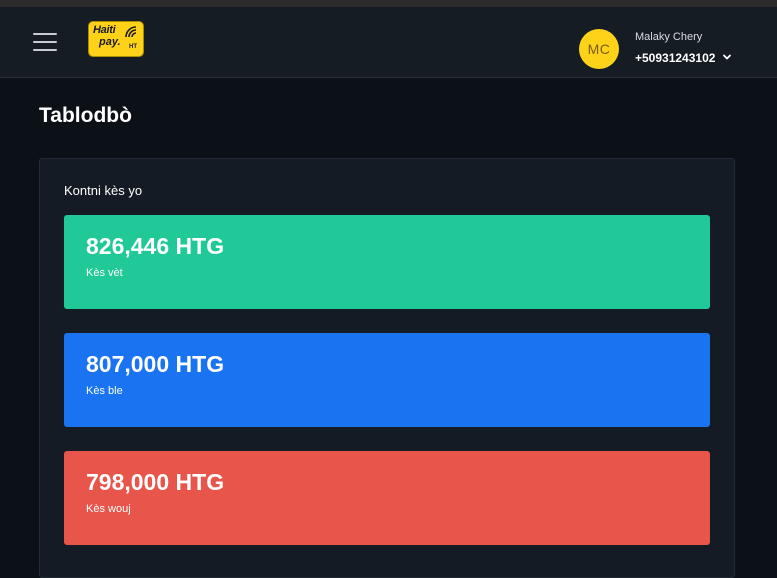 The image size is (777, 578). I want to click on haitipay-logo: Haiti pay. HT, so click(116, 39).